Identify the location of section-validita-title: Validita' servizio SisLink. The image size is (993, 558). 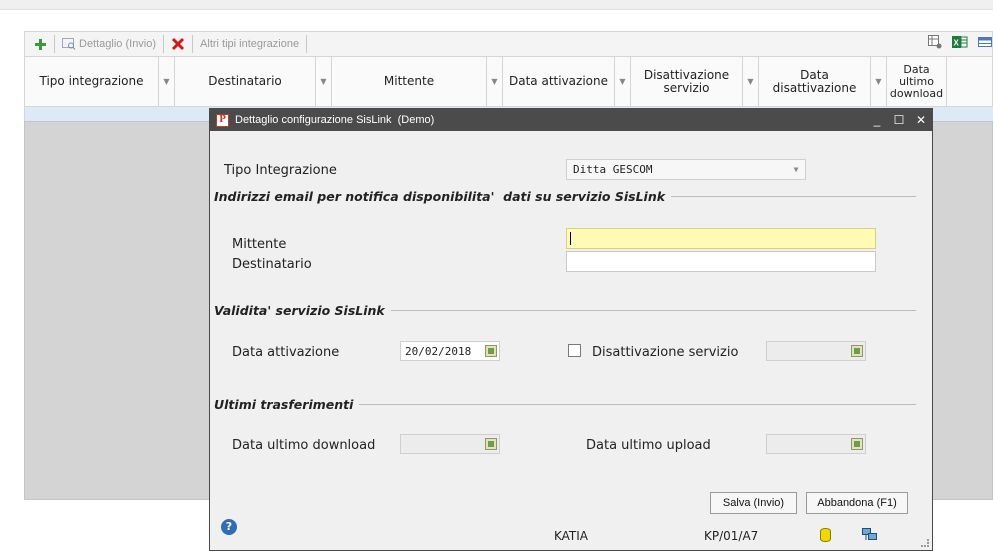
(299, 310).